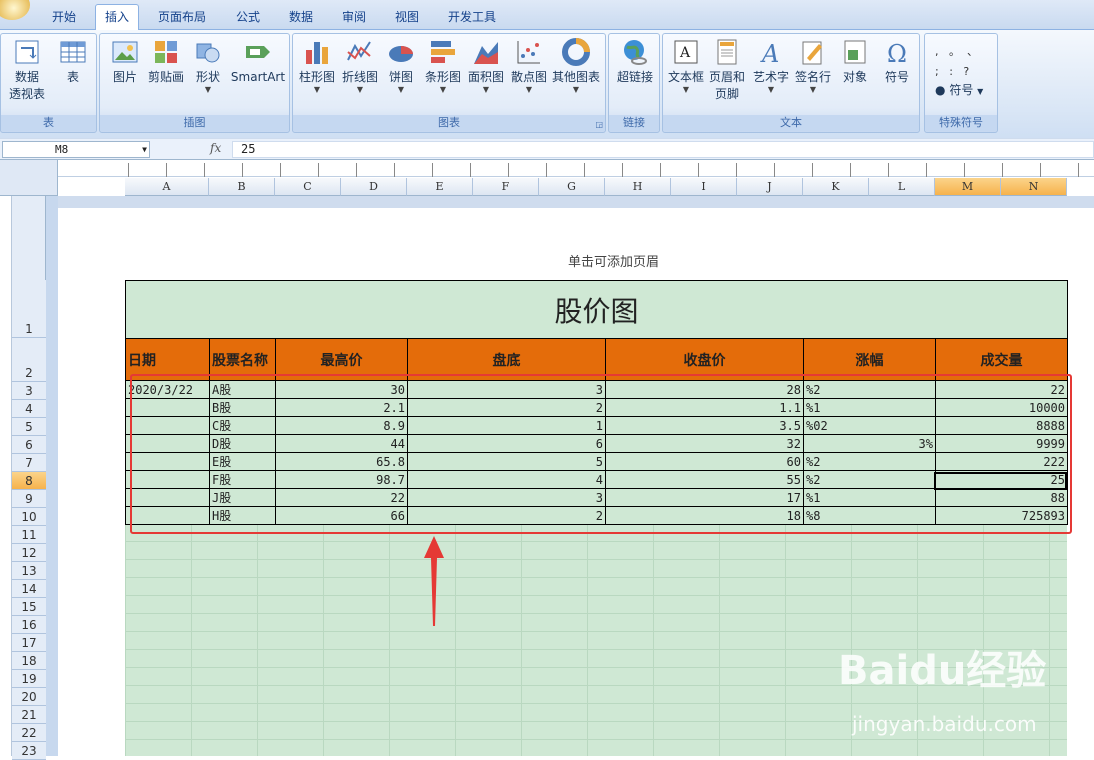 The height and width of the screenshot is (760, 1094). I want to click on clipart-label: 剪贴画, so click(165, 77).